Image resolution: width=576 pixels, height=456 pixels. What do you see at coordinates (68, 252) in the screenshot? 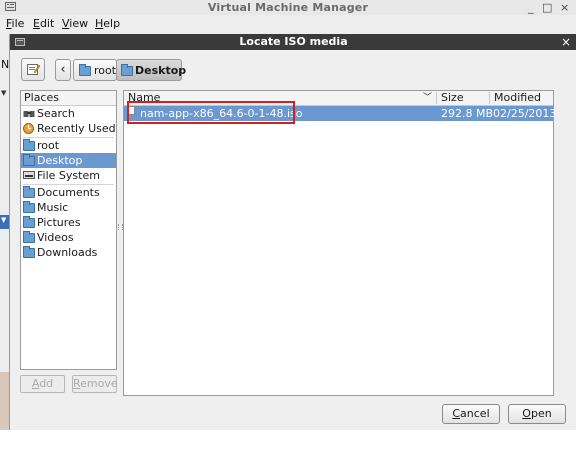
I see `places-item-downloads: Downloads` at bounding box center [68, 252].